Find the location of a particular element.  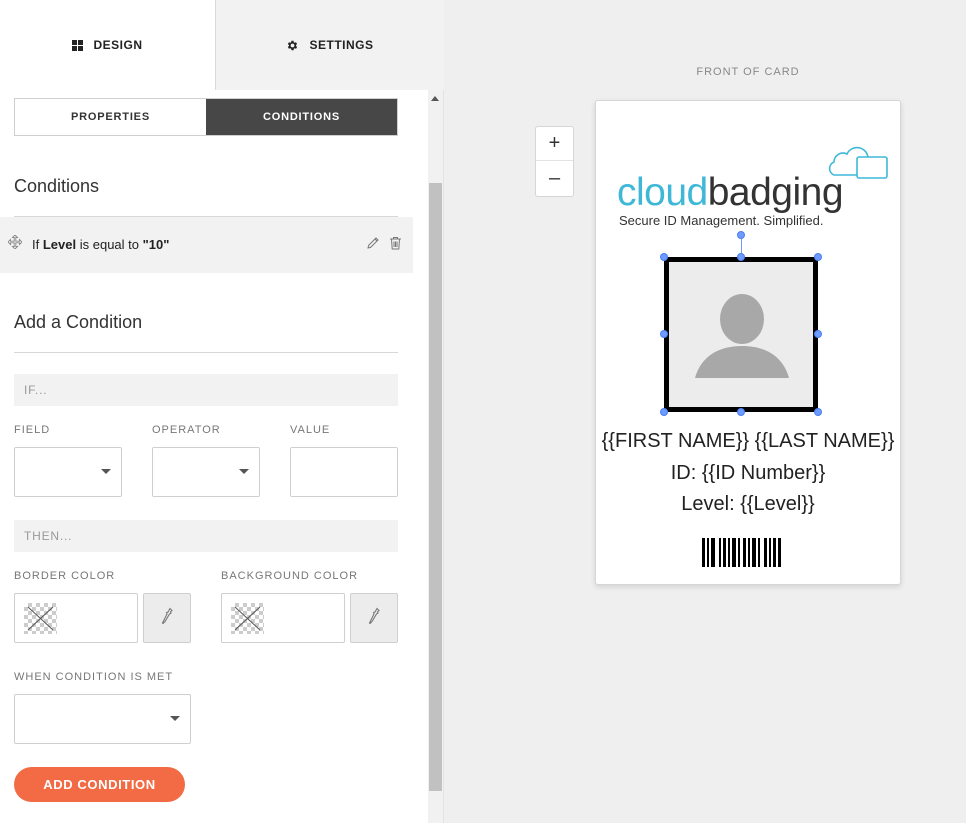

resize-handle-sw is located at coordinates (664, 412).